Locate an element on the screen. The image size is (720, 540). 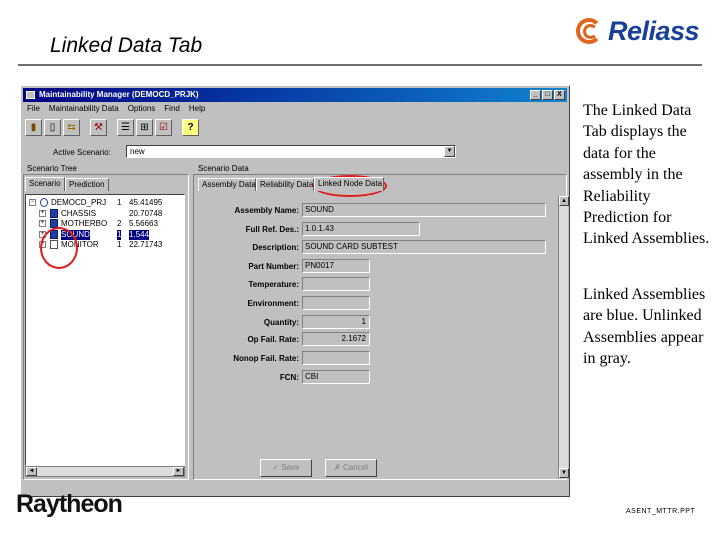
quantity-label: Quantity: is located at coordinates (281, 322).